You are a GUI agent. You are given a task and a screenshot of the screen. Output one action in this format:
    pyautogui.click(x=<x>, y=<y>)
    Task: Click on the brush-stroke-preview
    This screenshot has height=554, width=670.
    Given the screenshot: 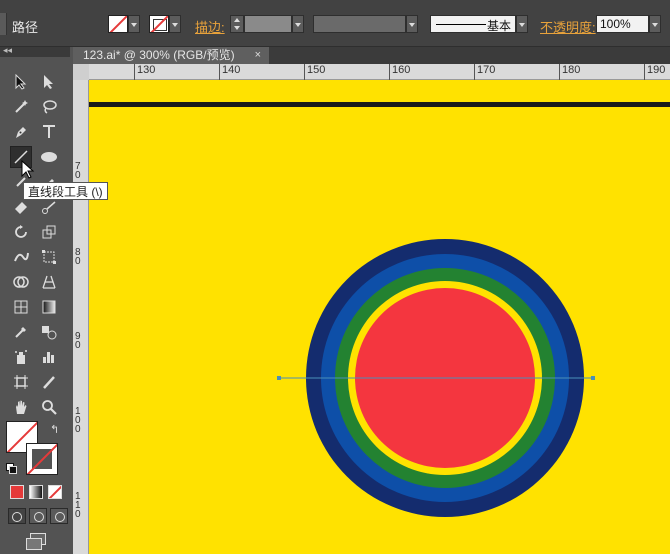 What is the action you would take?
    pyautogui.click(x=461, y=24)
    